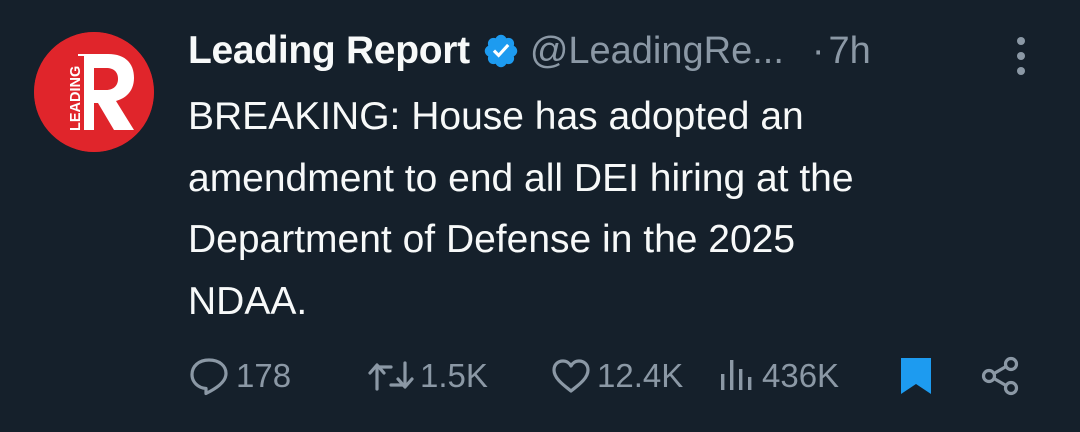 This screenshot has width=1080, height=432. What do you see at coordinates (329, 51) in the screenshot?
I see `display-name: Leading Report` at bounding box center [329, 51].